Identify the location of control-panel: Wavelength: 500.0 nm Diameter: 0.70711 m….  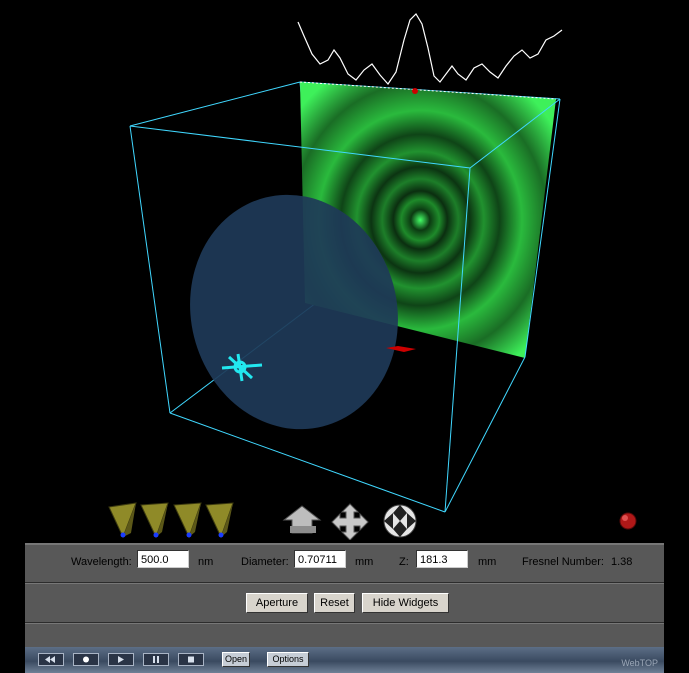
(344, 596).